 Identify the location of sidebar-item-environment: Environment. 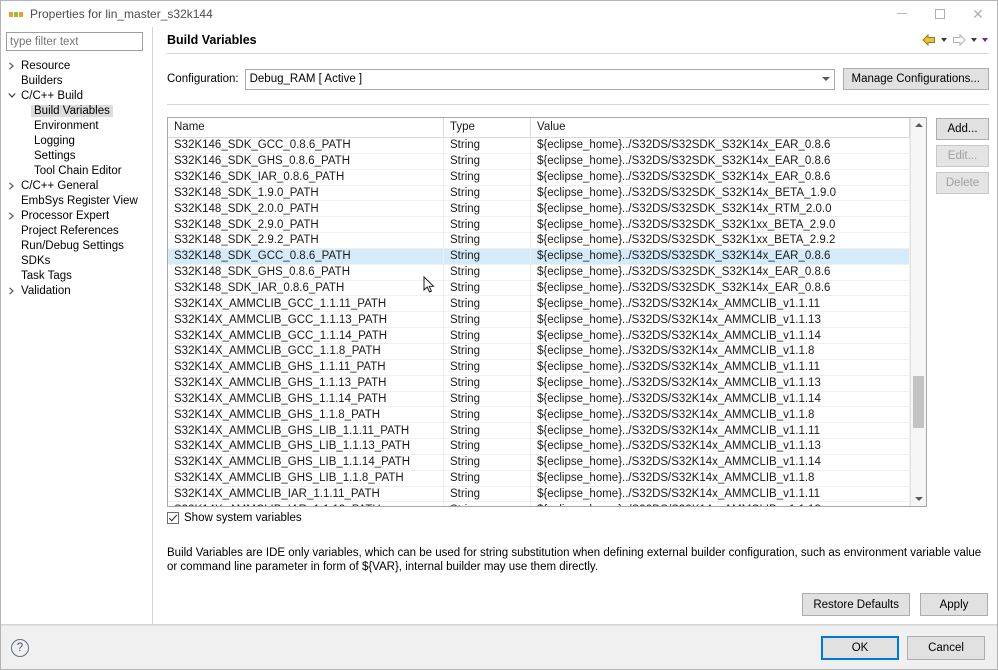
(76, 125).